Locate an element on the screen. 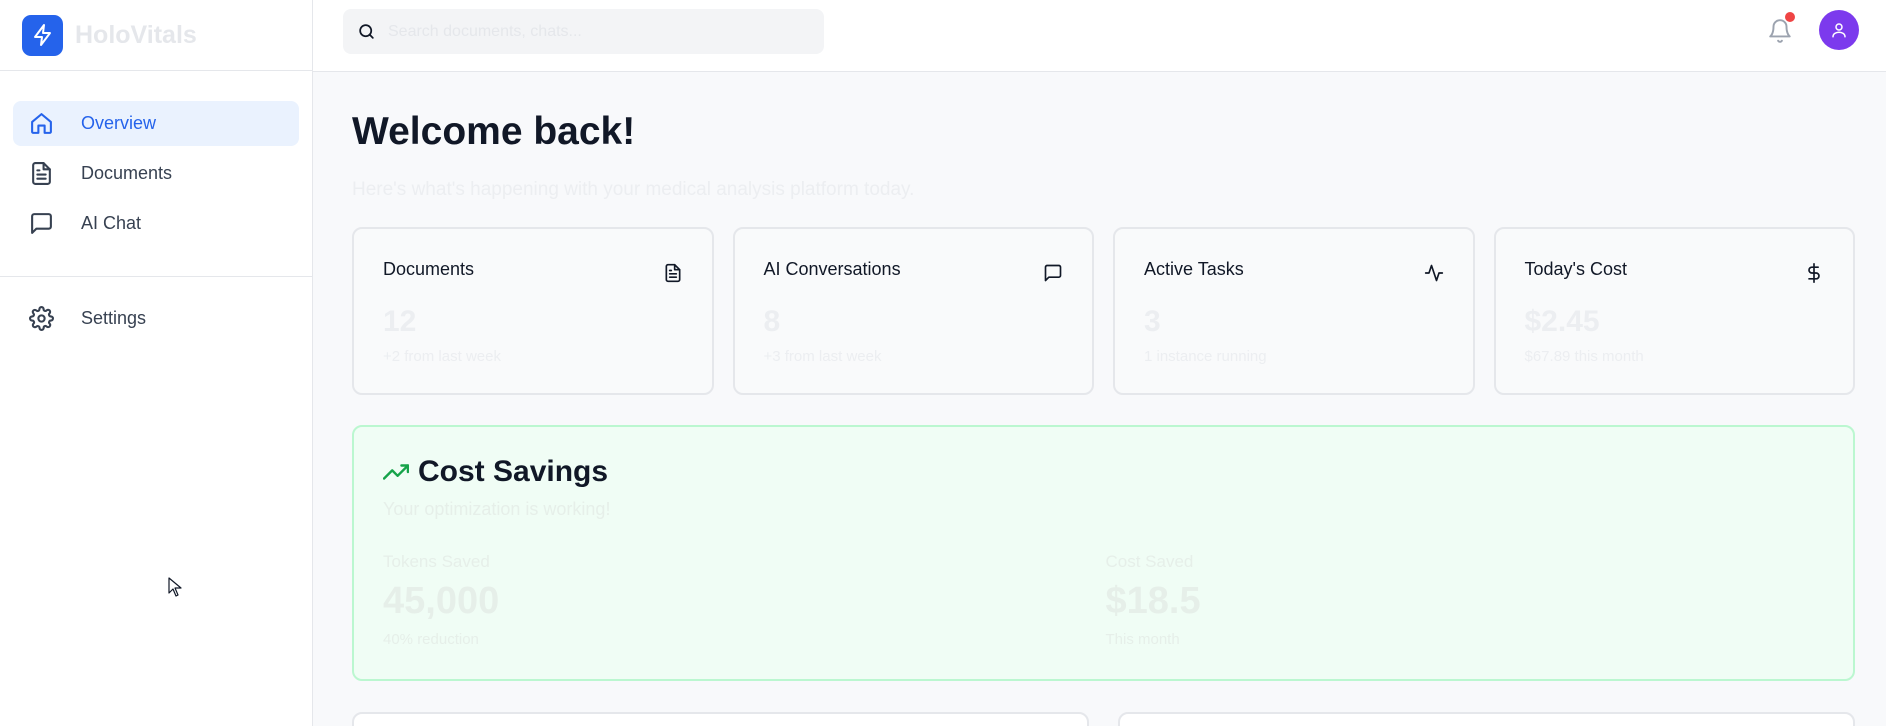 The height and width of the screenshot is (726, 1886). notification-dot is located at coordinates (1790, 17).